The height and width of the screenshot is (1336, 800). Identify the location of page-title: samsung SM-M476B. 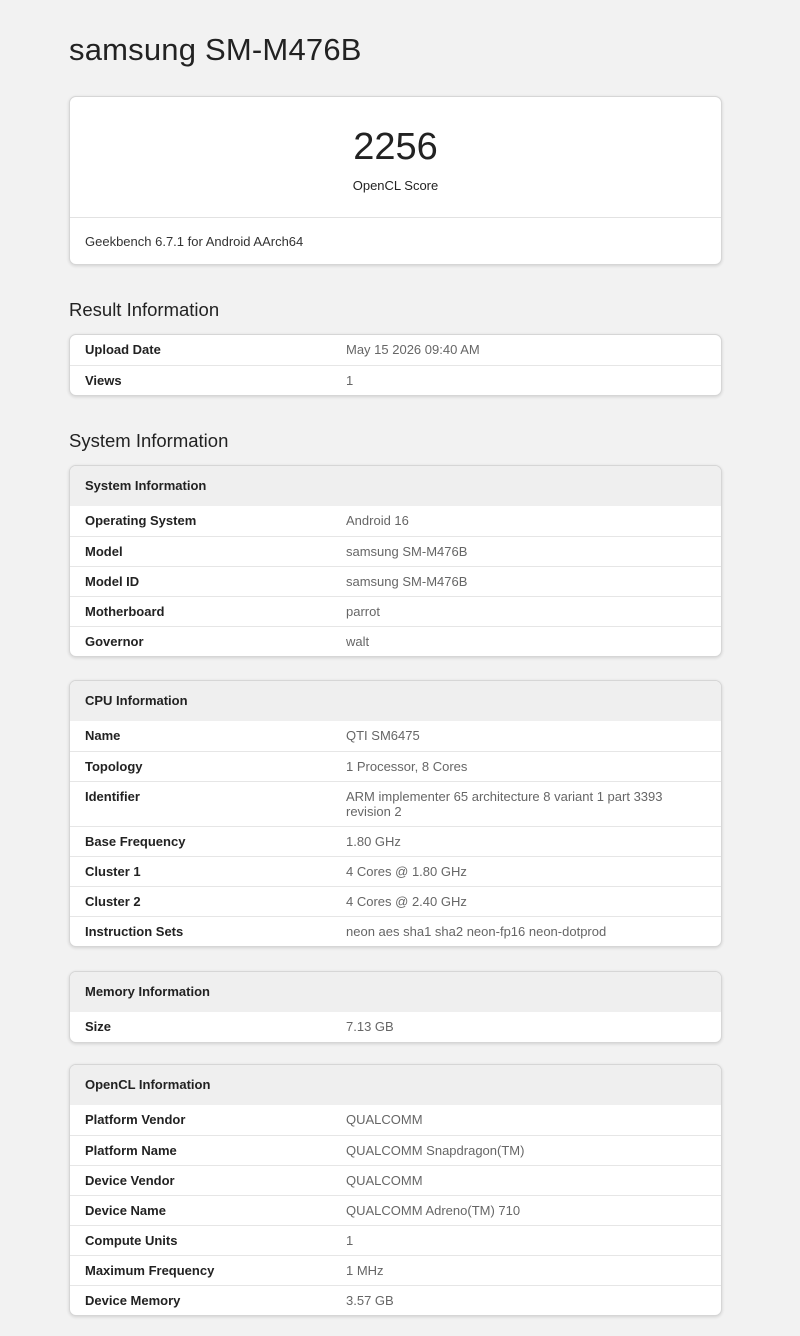
(215, 49).